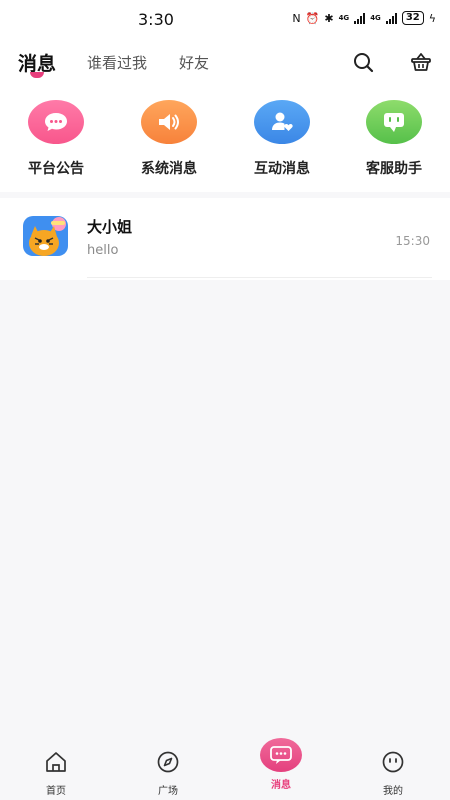 Image resolution: width=450 pixels, height=800 pixels. I want to click on tabbar-item-home: 首页, so click(56, 766).